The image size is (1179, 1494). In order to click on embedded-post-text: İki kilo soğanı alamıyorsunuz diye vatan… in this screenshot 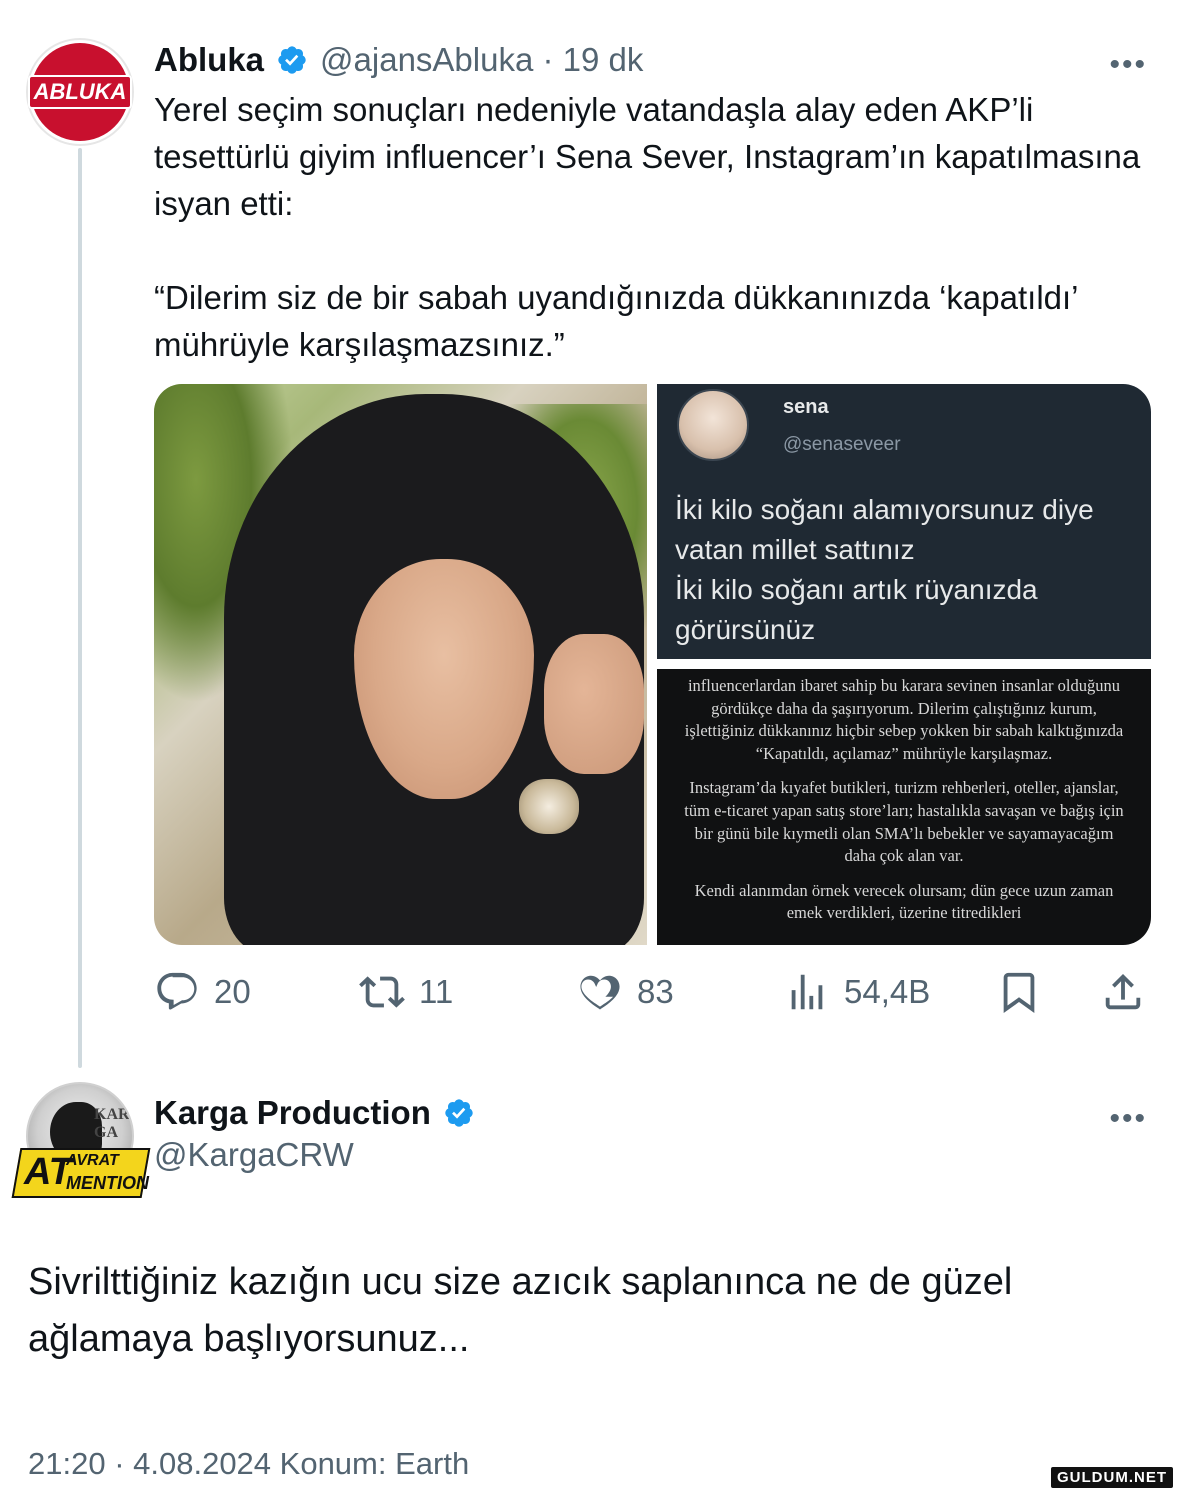, I will do `click(884, 569)`.